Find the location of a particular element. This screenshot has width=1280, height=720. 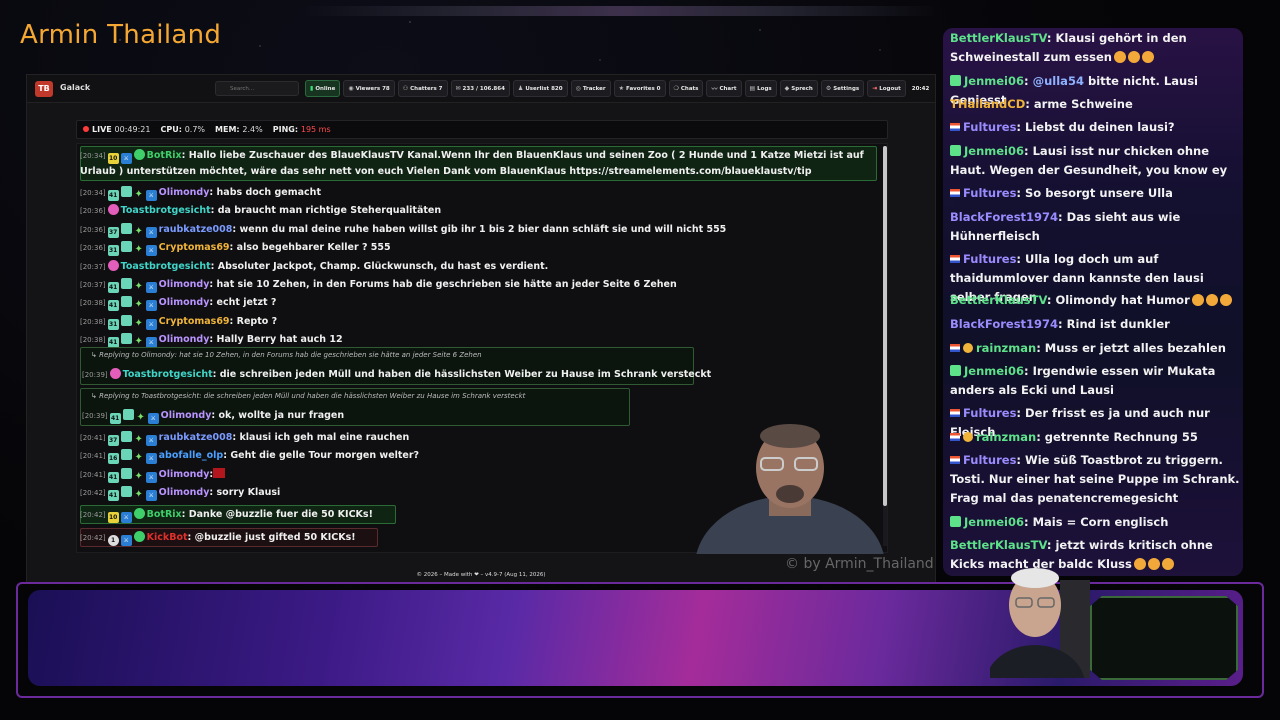

app-logo: TB is located at coordinates (44, 89).